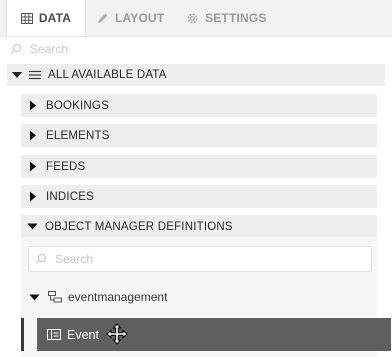 The image size is (392, 357). Describe the element at coordinates (199, 135) in the screenshot. I see `tree-item-elements: ELEMENTS` at that location.